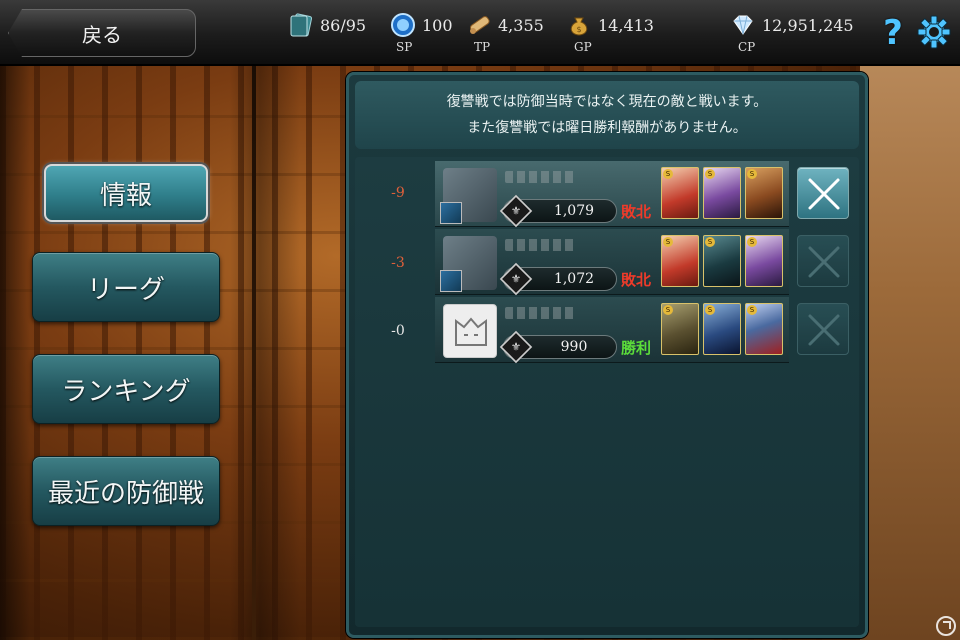 The image size is (960, 640). What do you see at coordinates (636, 348) in the screenshot?
I see `battle-result: 勝利` at bounding box center [636, 348].